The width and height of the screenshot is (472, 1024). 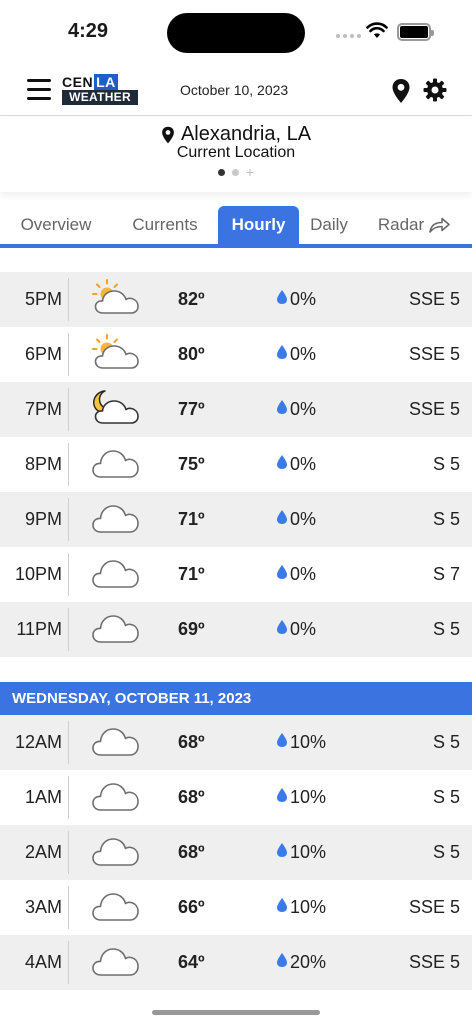 What do you see at coordinates (246, 134) in the screenshot?
I see `location-name: Alexandria, LA` at bounding box center [246, 134].